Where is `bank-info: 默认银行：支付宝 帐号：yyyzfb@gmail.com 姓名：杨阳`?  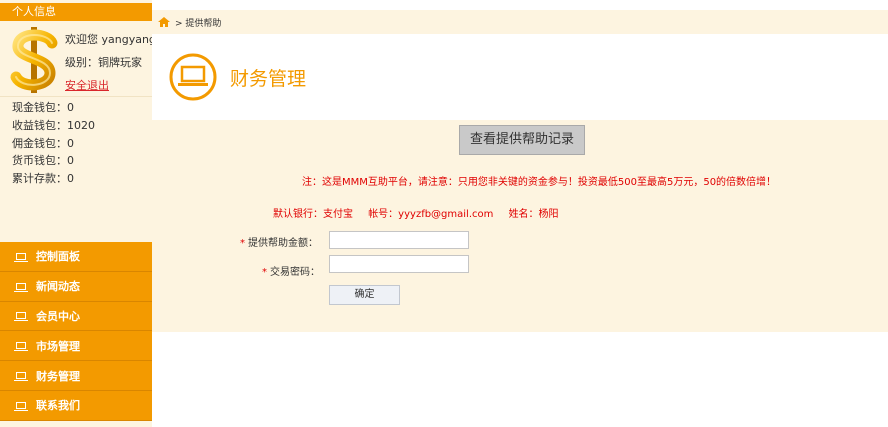 bank-info: 默认银行：支付宝 帐号：yyyzfb@gmail.com 姓名：杨阳 is located at coordinates (422, 212).